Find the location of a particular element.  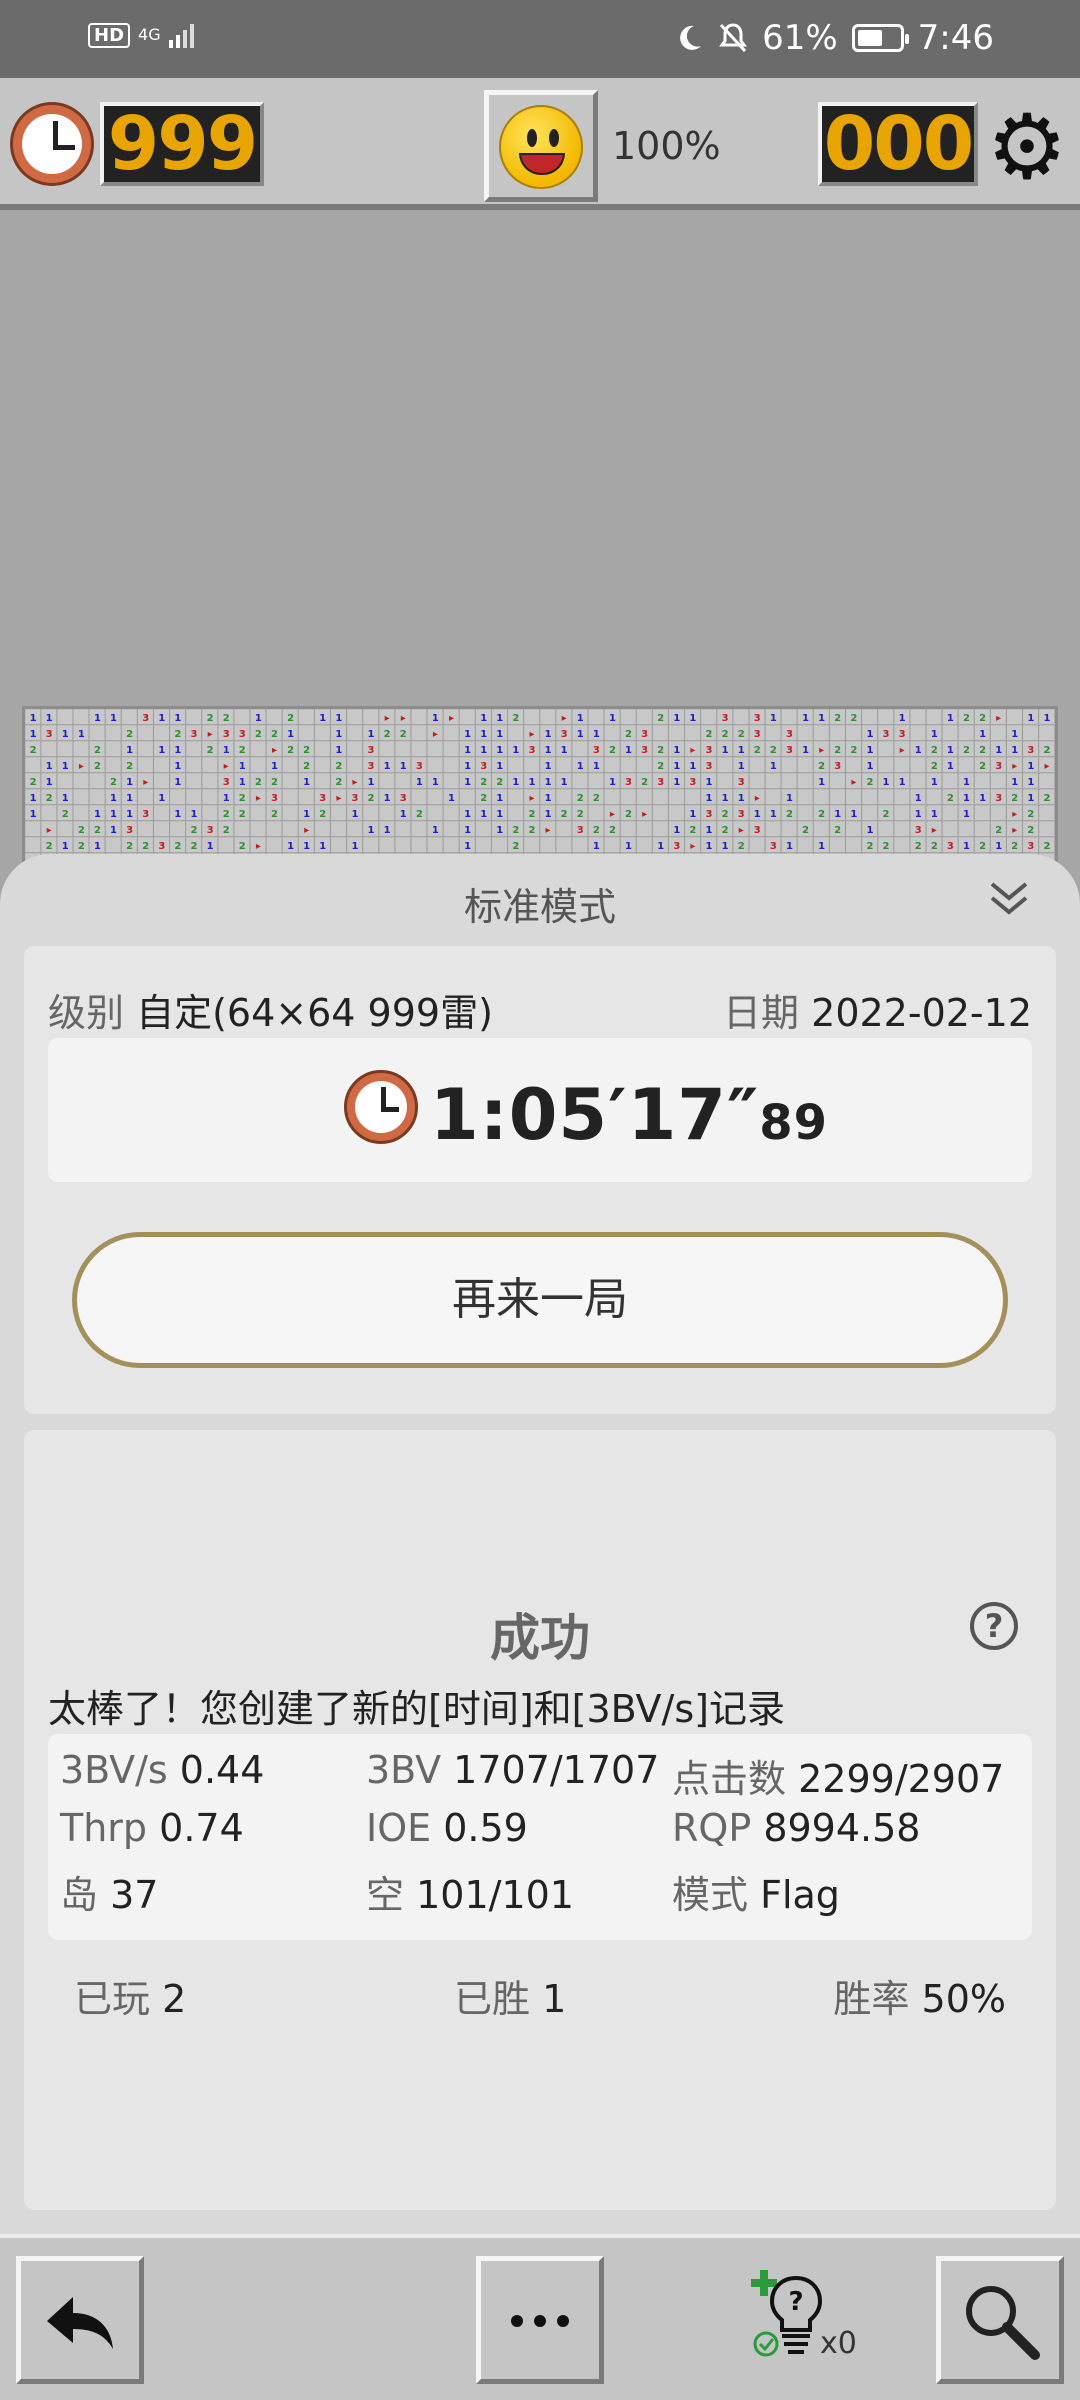

play-again-button: 再来一局 is located at coordinates (540, 1300).